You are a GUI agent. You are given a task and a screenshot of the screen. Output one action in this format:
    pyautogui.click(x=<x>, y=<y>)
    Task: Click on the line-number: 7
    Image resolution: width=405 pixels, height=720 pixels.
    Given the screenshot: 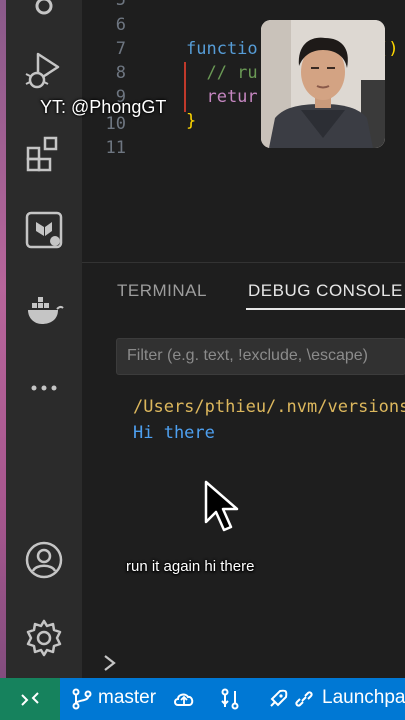 What is the action you would take?
    pyautogui.click(x=120, y=49)
    